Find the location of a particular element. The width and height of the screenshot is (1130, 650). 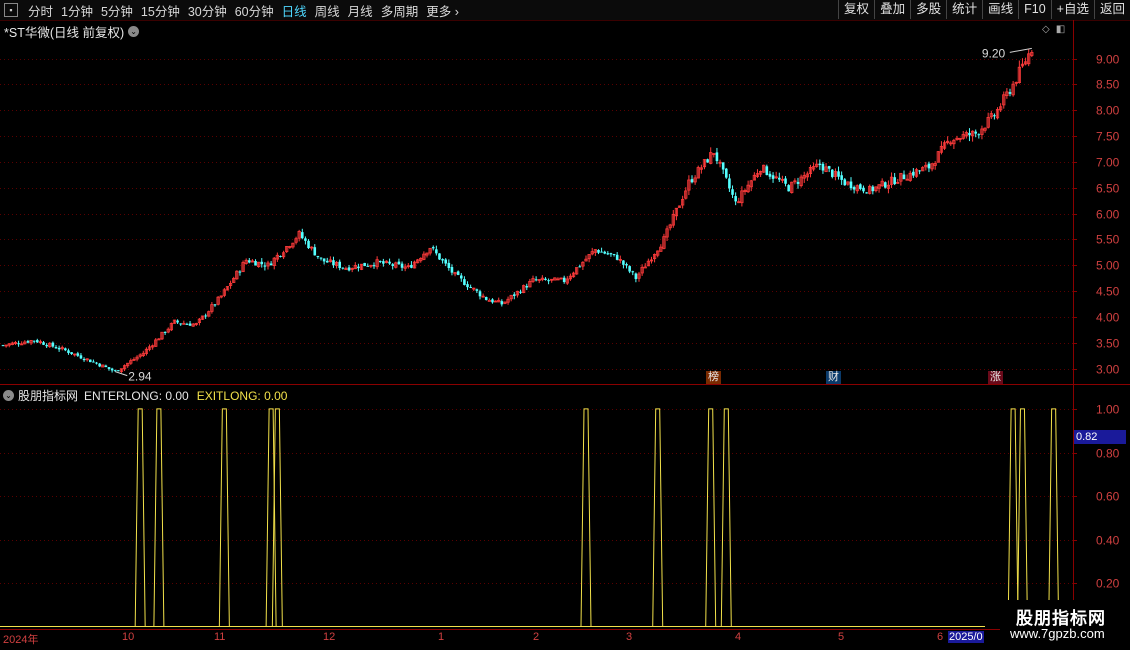

badge-cai: 财 is located at coordinates (833, 377).